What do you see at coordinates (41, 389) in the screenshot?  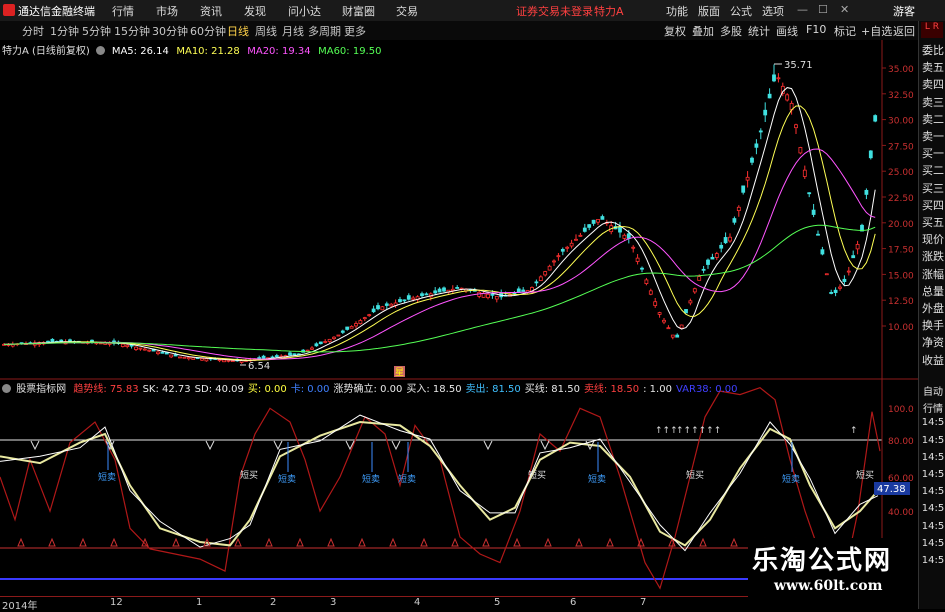 I see `indicator-name: 股票指标网` at bounding box center [41, 389].